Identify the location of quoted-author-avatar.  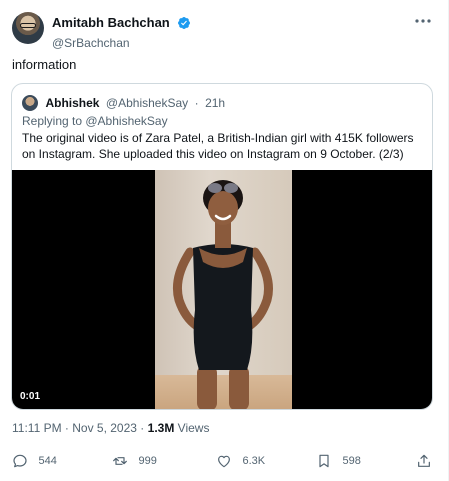
(30, 102).